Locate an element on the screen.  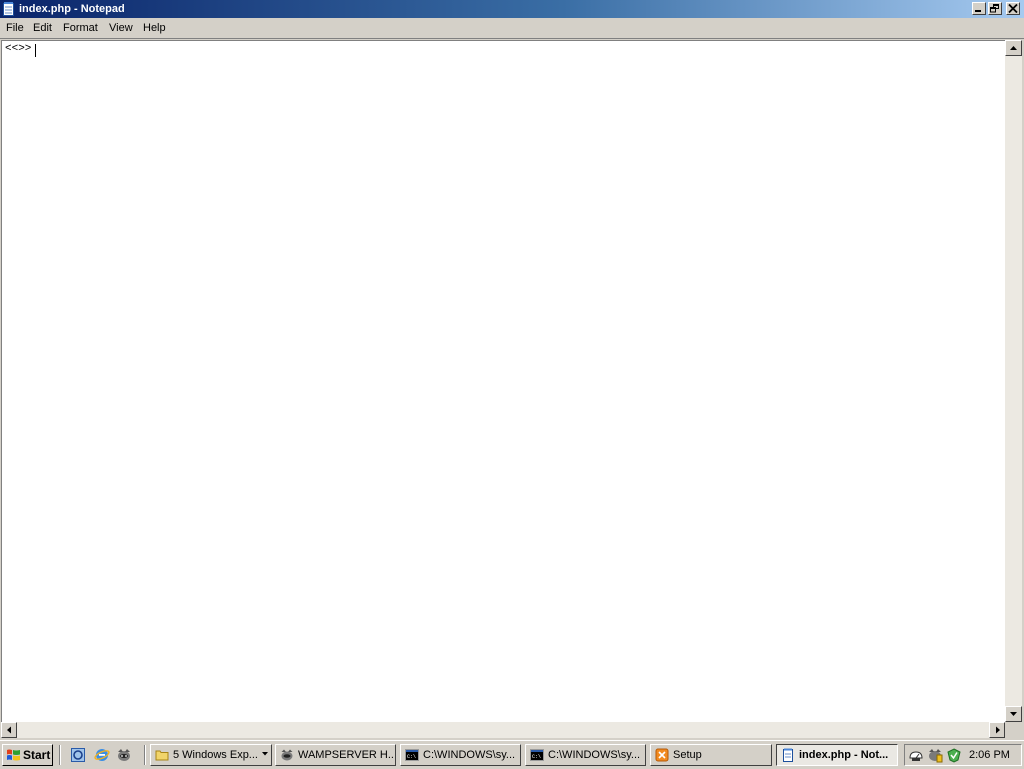
security-icon is located at coordinates (954, 755).